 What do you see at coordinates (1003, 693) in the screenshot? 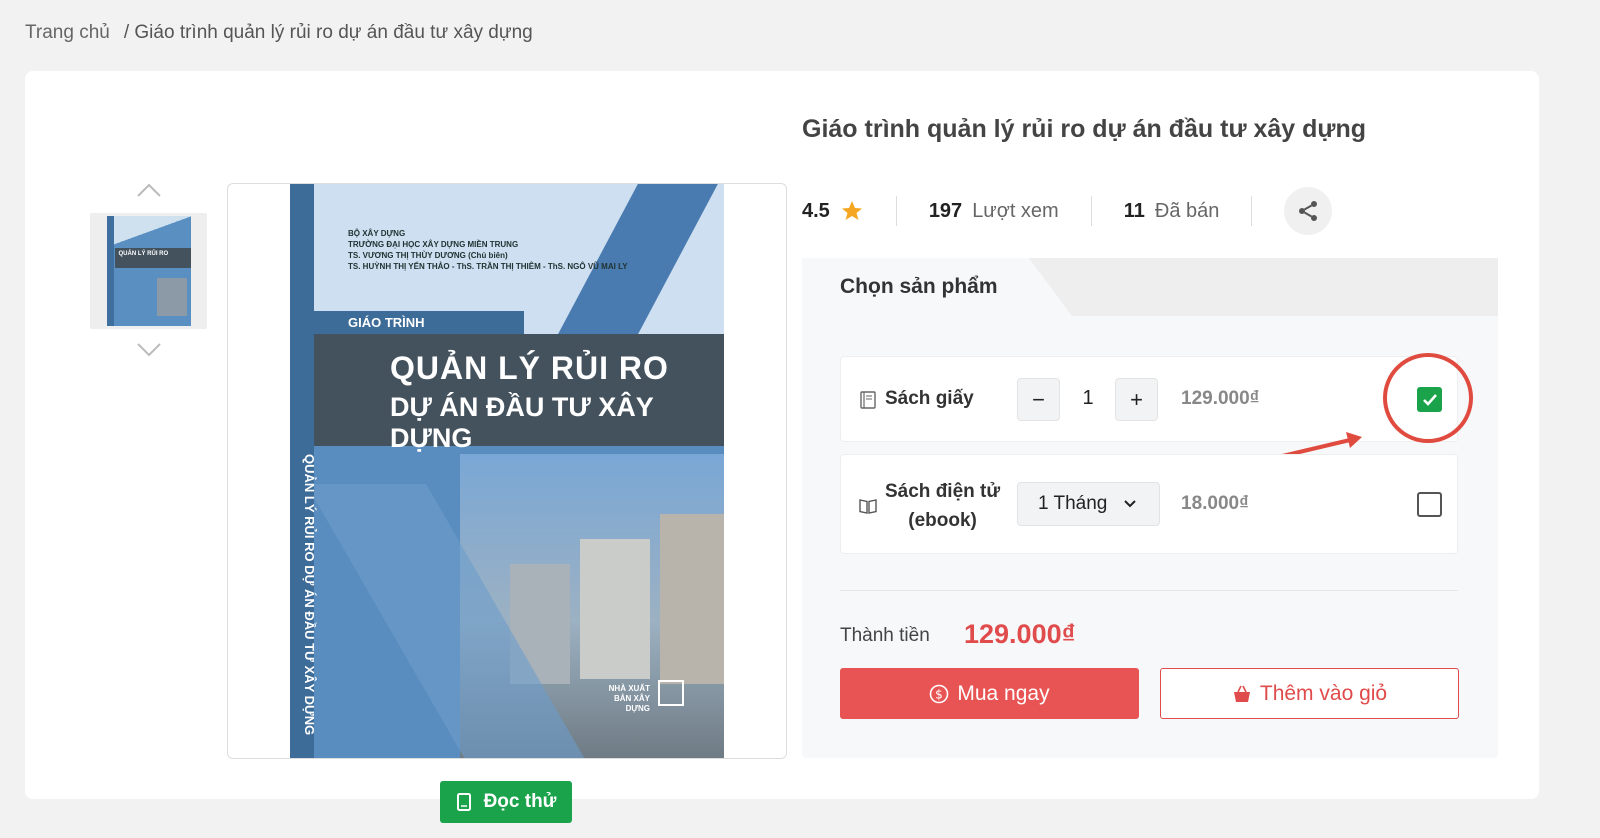
I see `buy-now-label: Mua ngay` at bounding box center [1003, 693].